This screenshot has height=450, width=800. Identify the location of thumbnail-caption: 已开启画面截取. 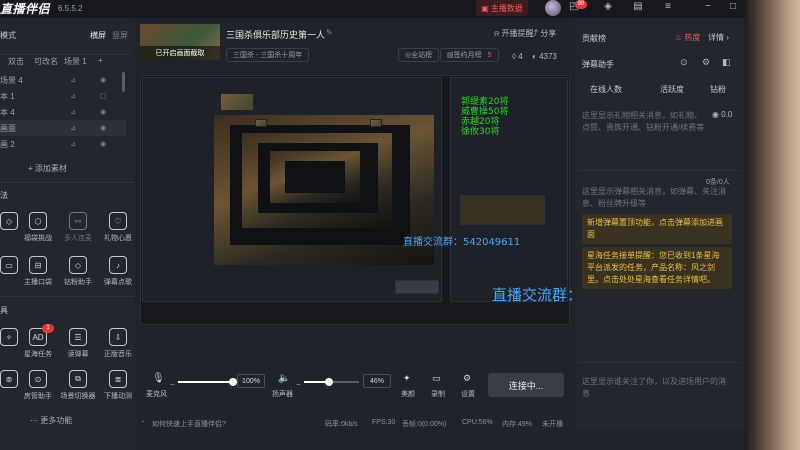
(180, 53).